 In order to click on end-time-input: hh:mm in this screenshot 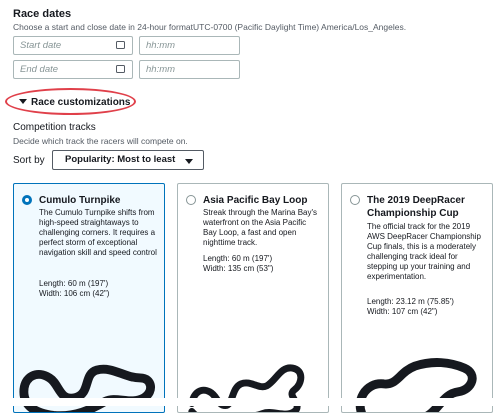, I will do `click(189, 69)`.